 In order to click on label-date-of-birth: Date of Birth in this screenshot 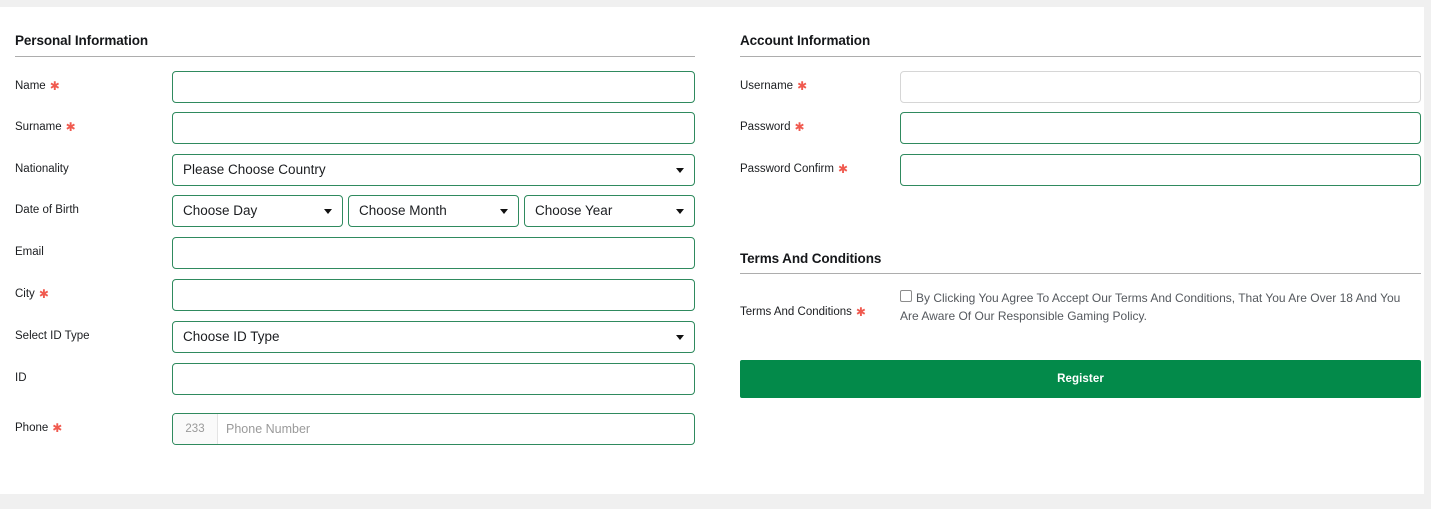, I will do `click(47, 210)`.